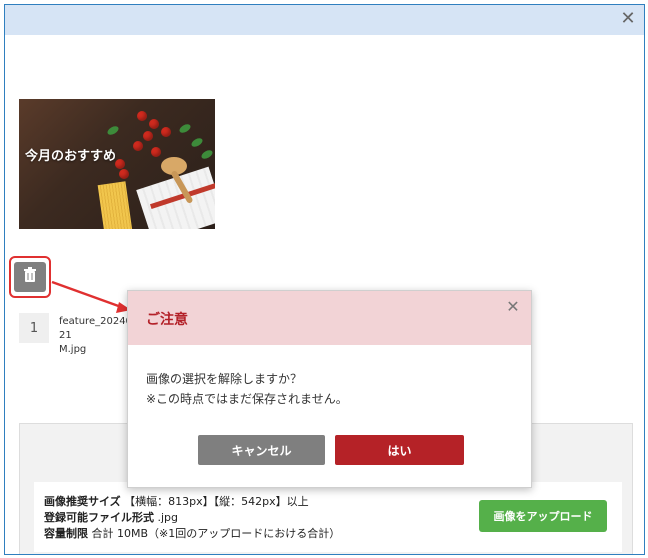 The height and width of the screenshot is (558, 648). I want to click on feature-image-thumbnail: 今月のおすすめ, so click(117, 164).